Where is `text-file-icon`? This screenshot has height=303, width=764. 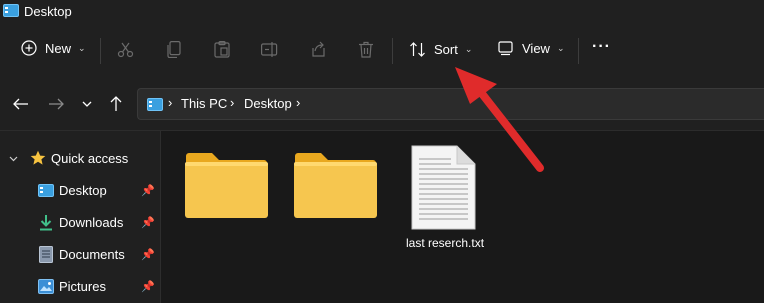
text-file-icon is located at coordinates (443, 187).